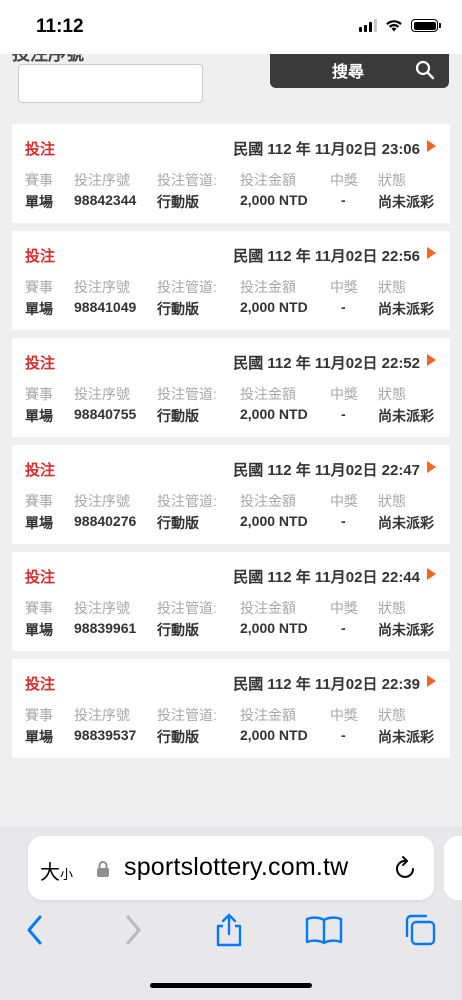 The height and width of the screenshot is (1000, 462). I want to click on status-bar: 11:12, so click(231, 27).